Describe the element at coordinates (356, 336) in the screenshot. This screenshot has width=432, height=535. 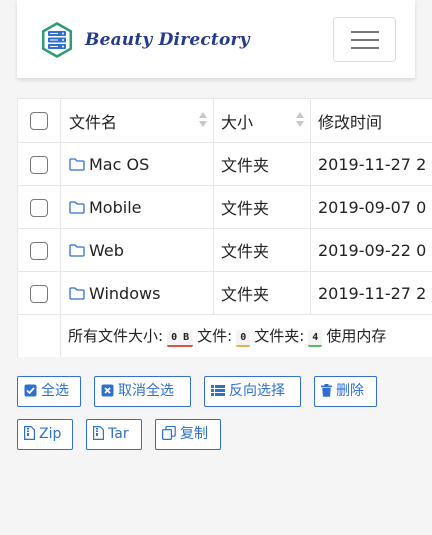
I see `memory-label: 使用内存` at that location.